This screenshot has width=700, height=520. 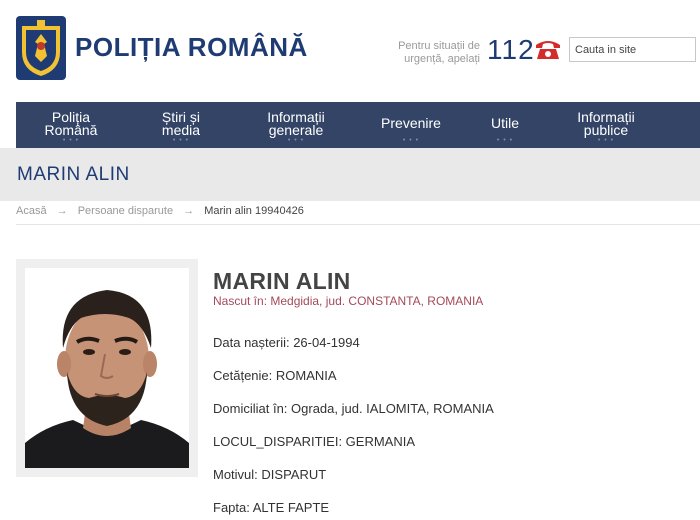 What do you see at coordinates (511, 49) in the screenshot?
I see `emergency-number: 112` at bounding box center [511, 49].